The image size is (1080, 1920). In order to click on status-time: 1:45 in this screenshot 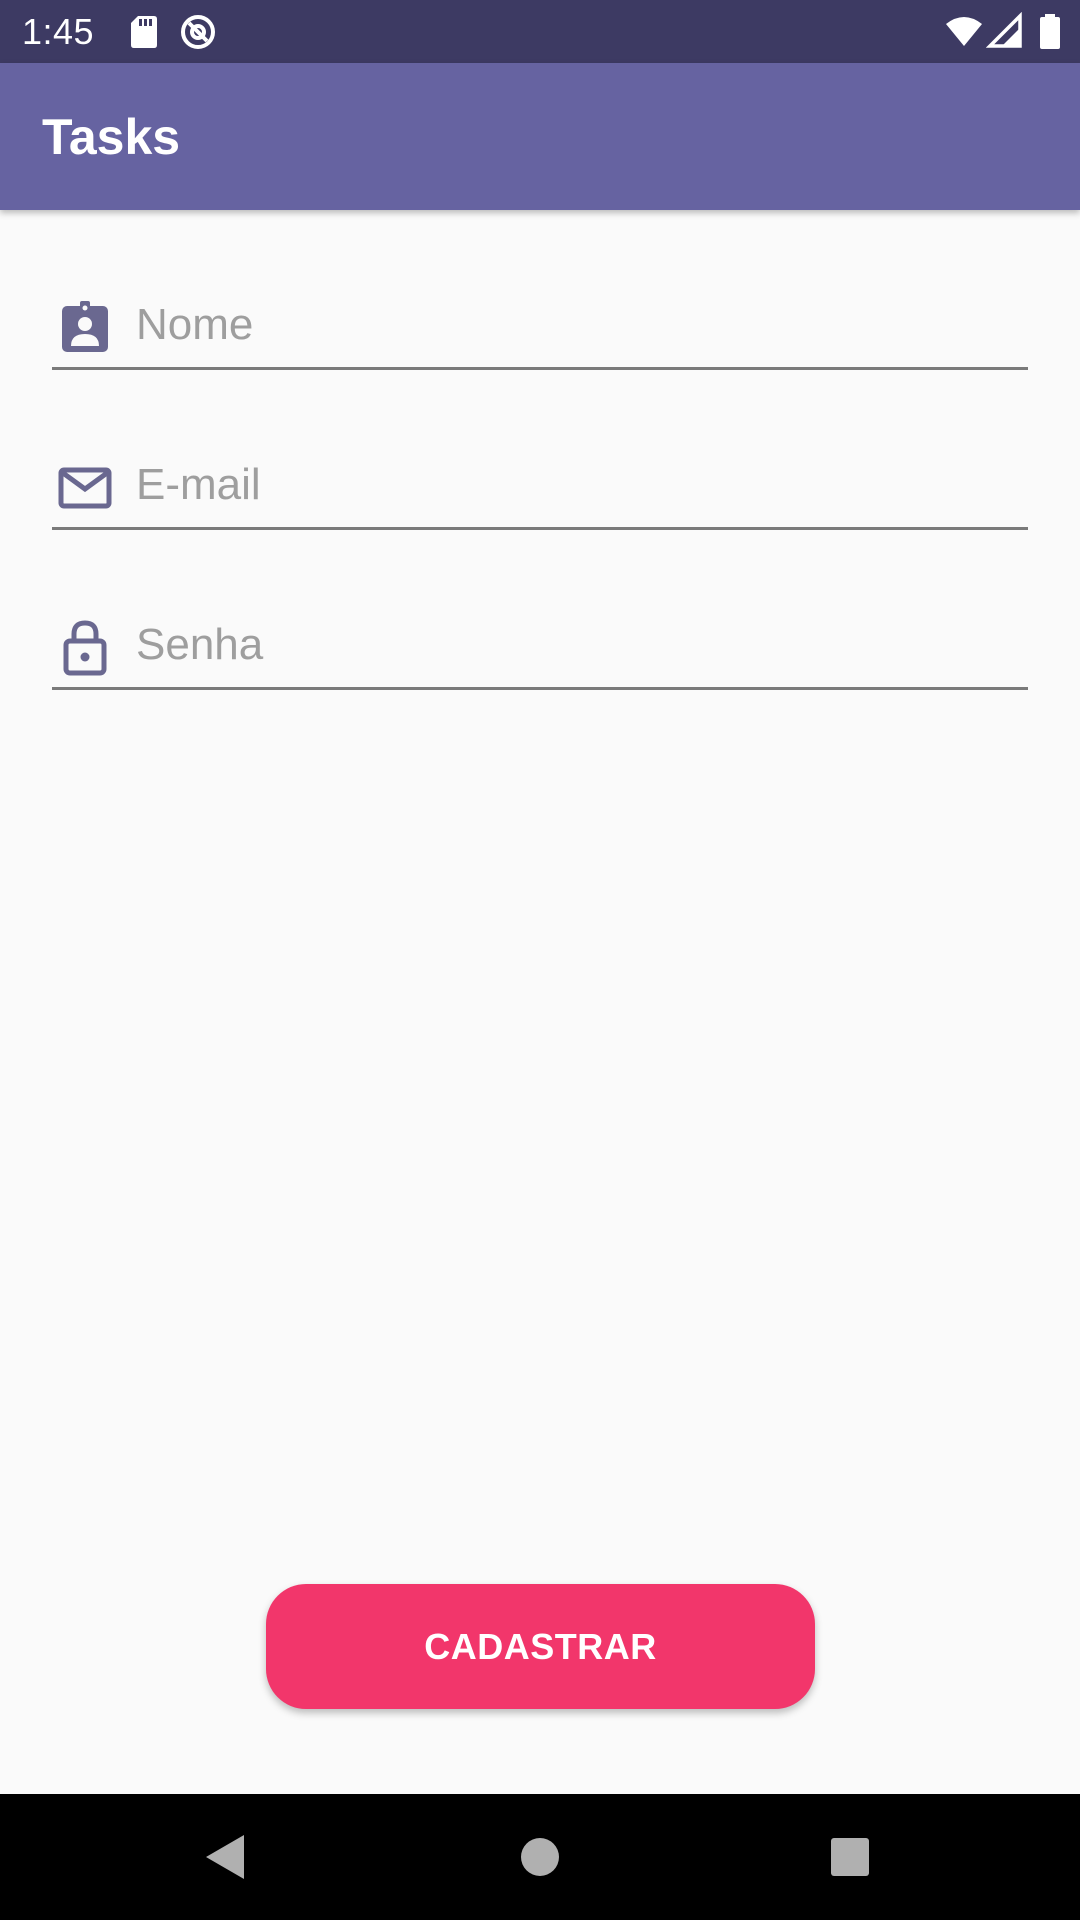, I will do `click(58, 31)`.